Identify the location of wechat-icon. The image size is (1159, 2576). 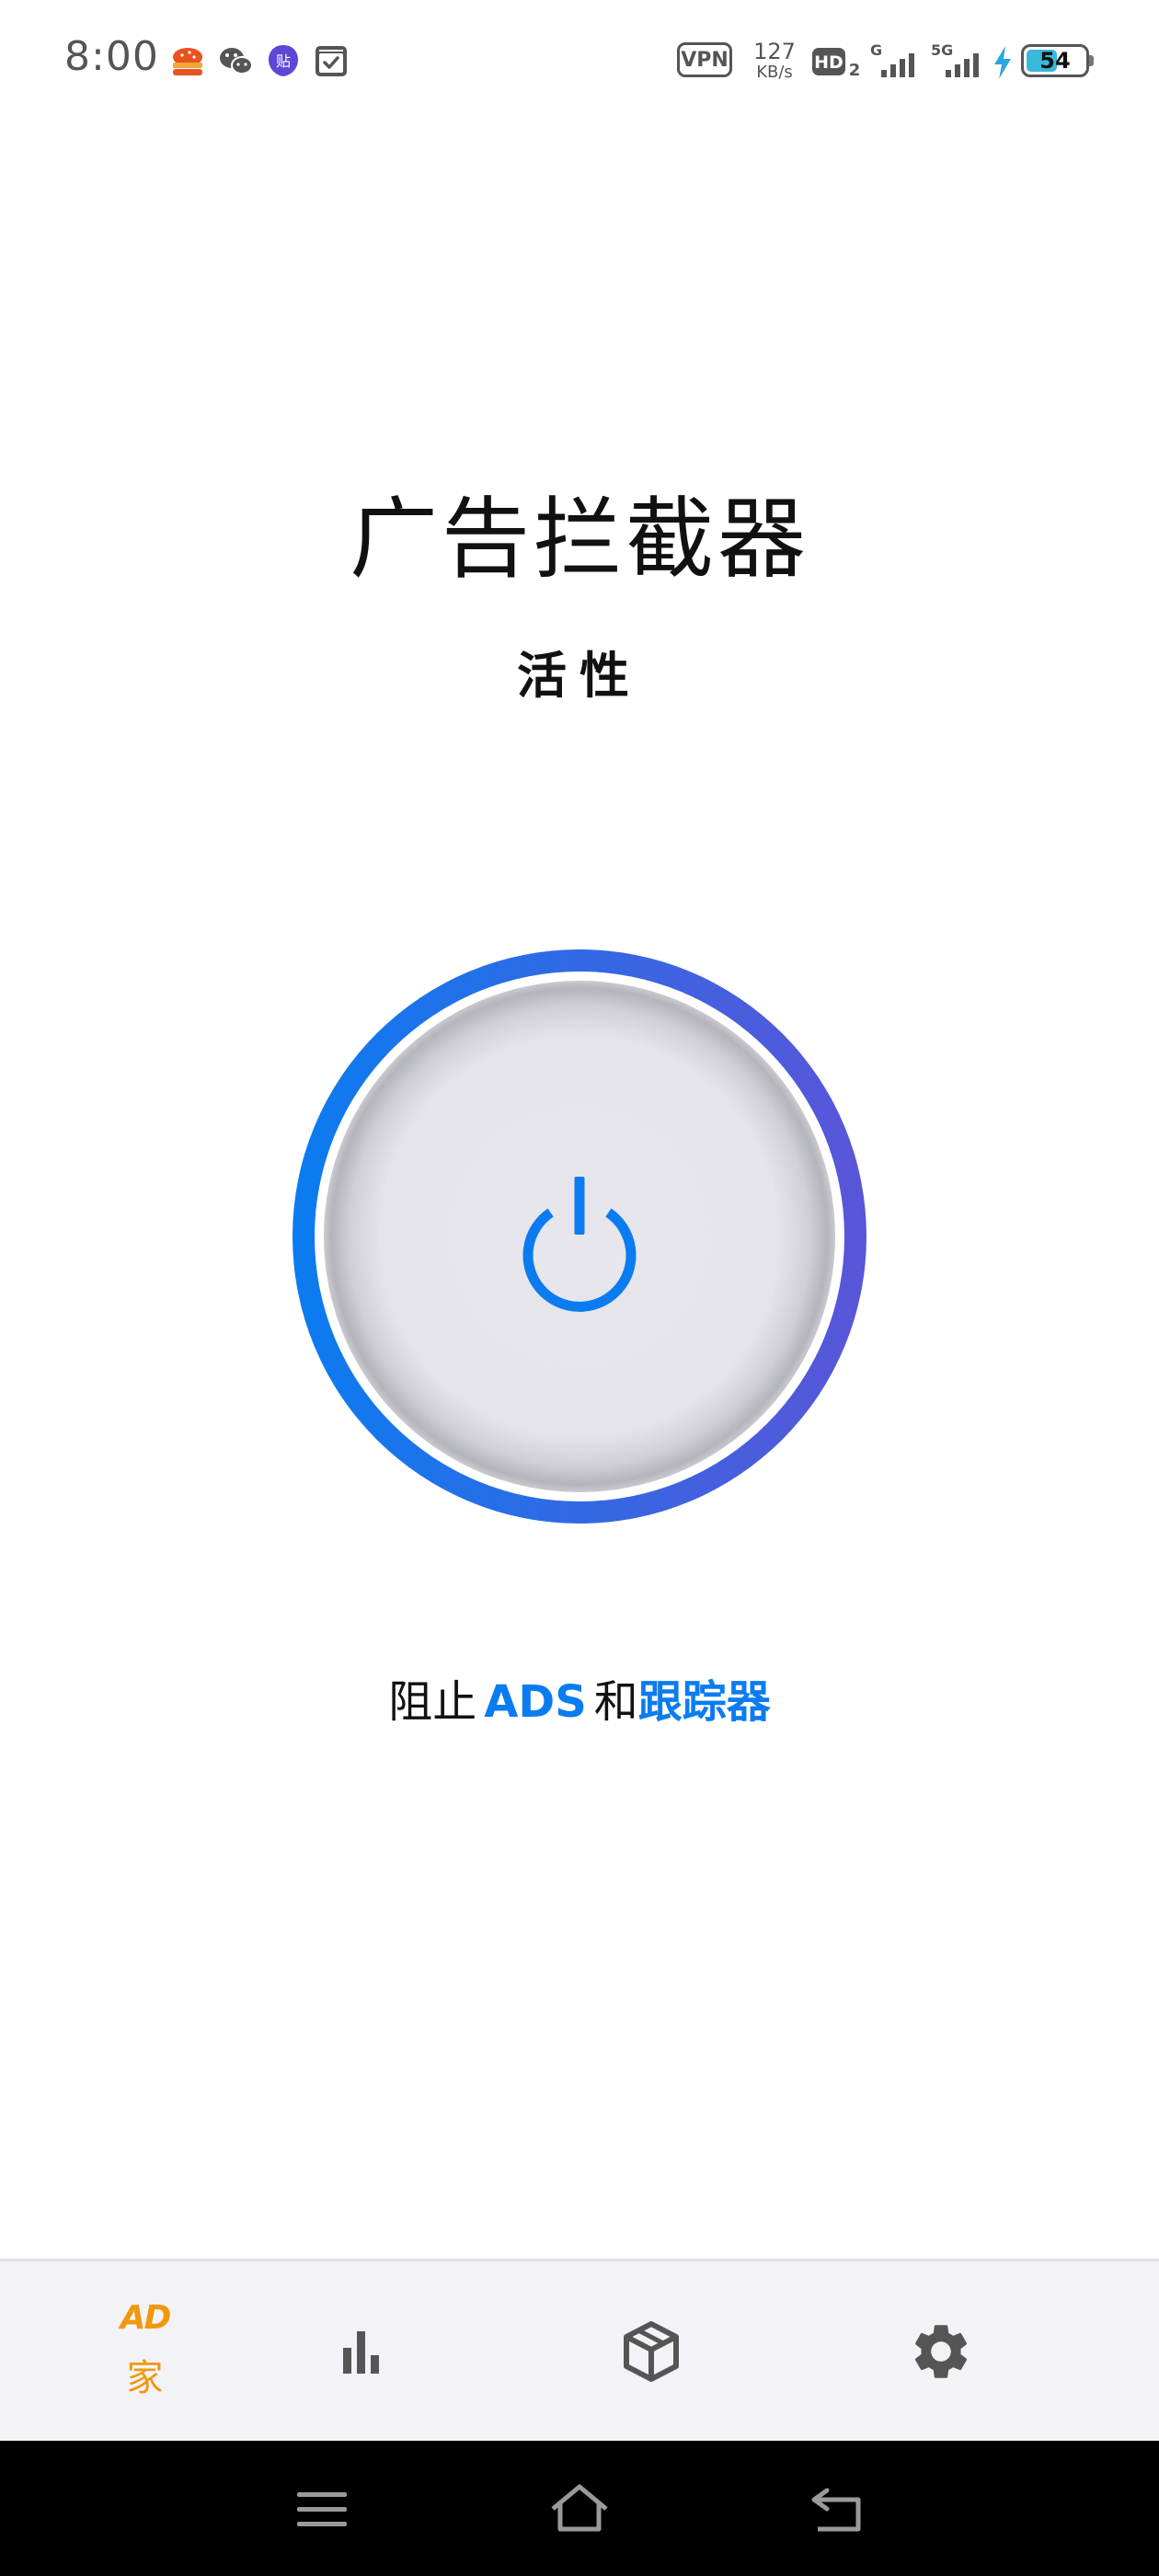
(236, 61).